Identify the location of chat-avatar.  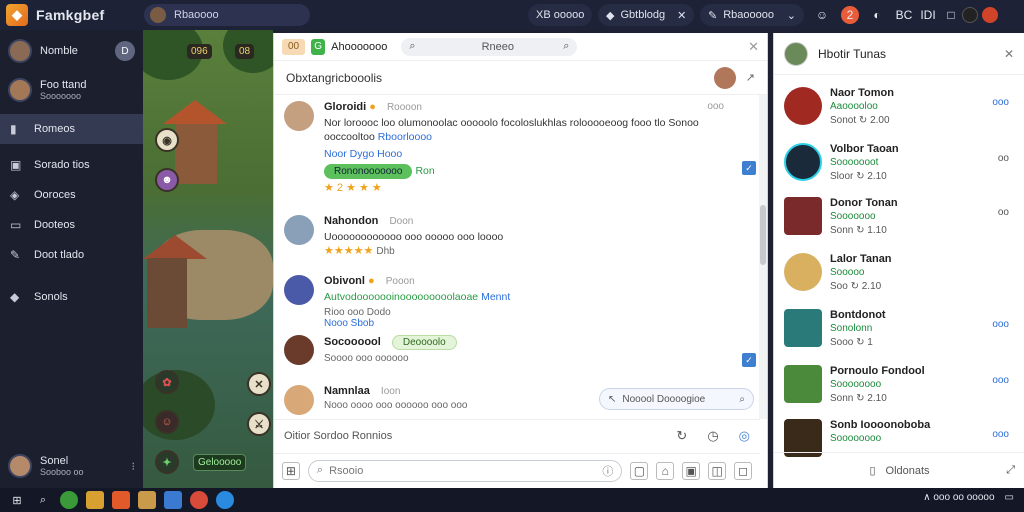
(724, 77).